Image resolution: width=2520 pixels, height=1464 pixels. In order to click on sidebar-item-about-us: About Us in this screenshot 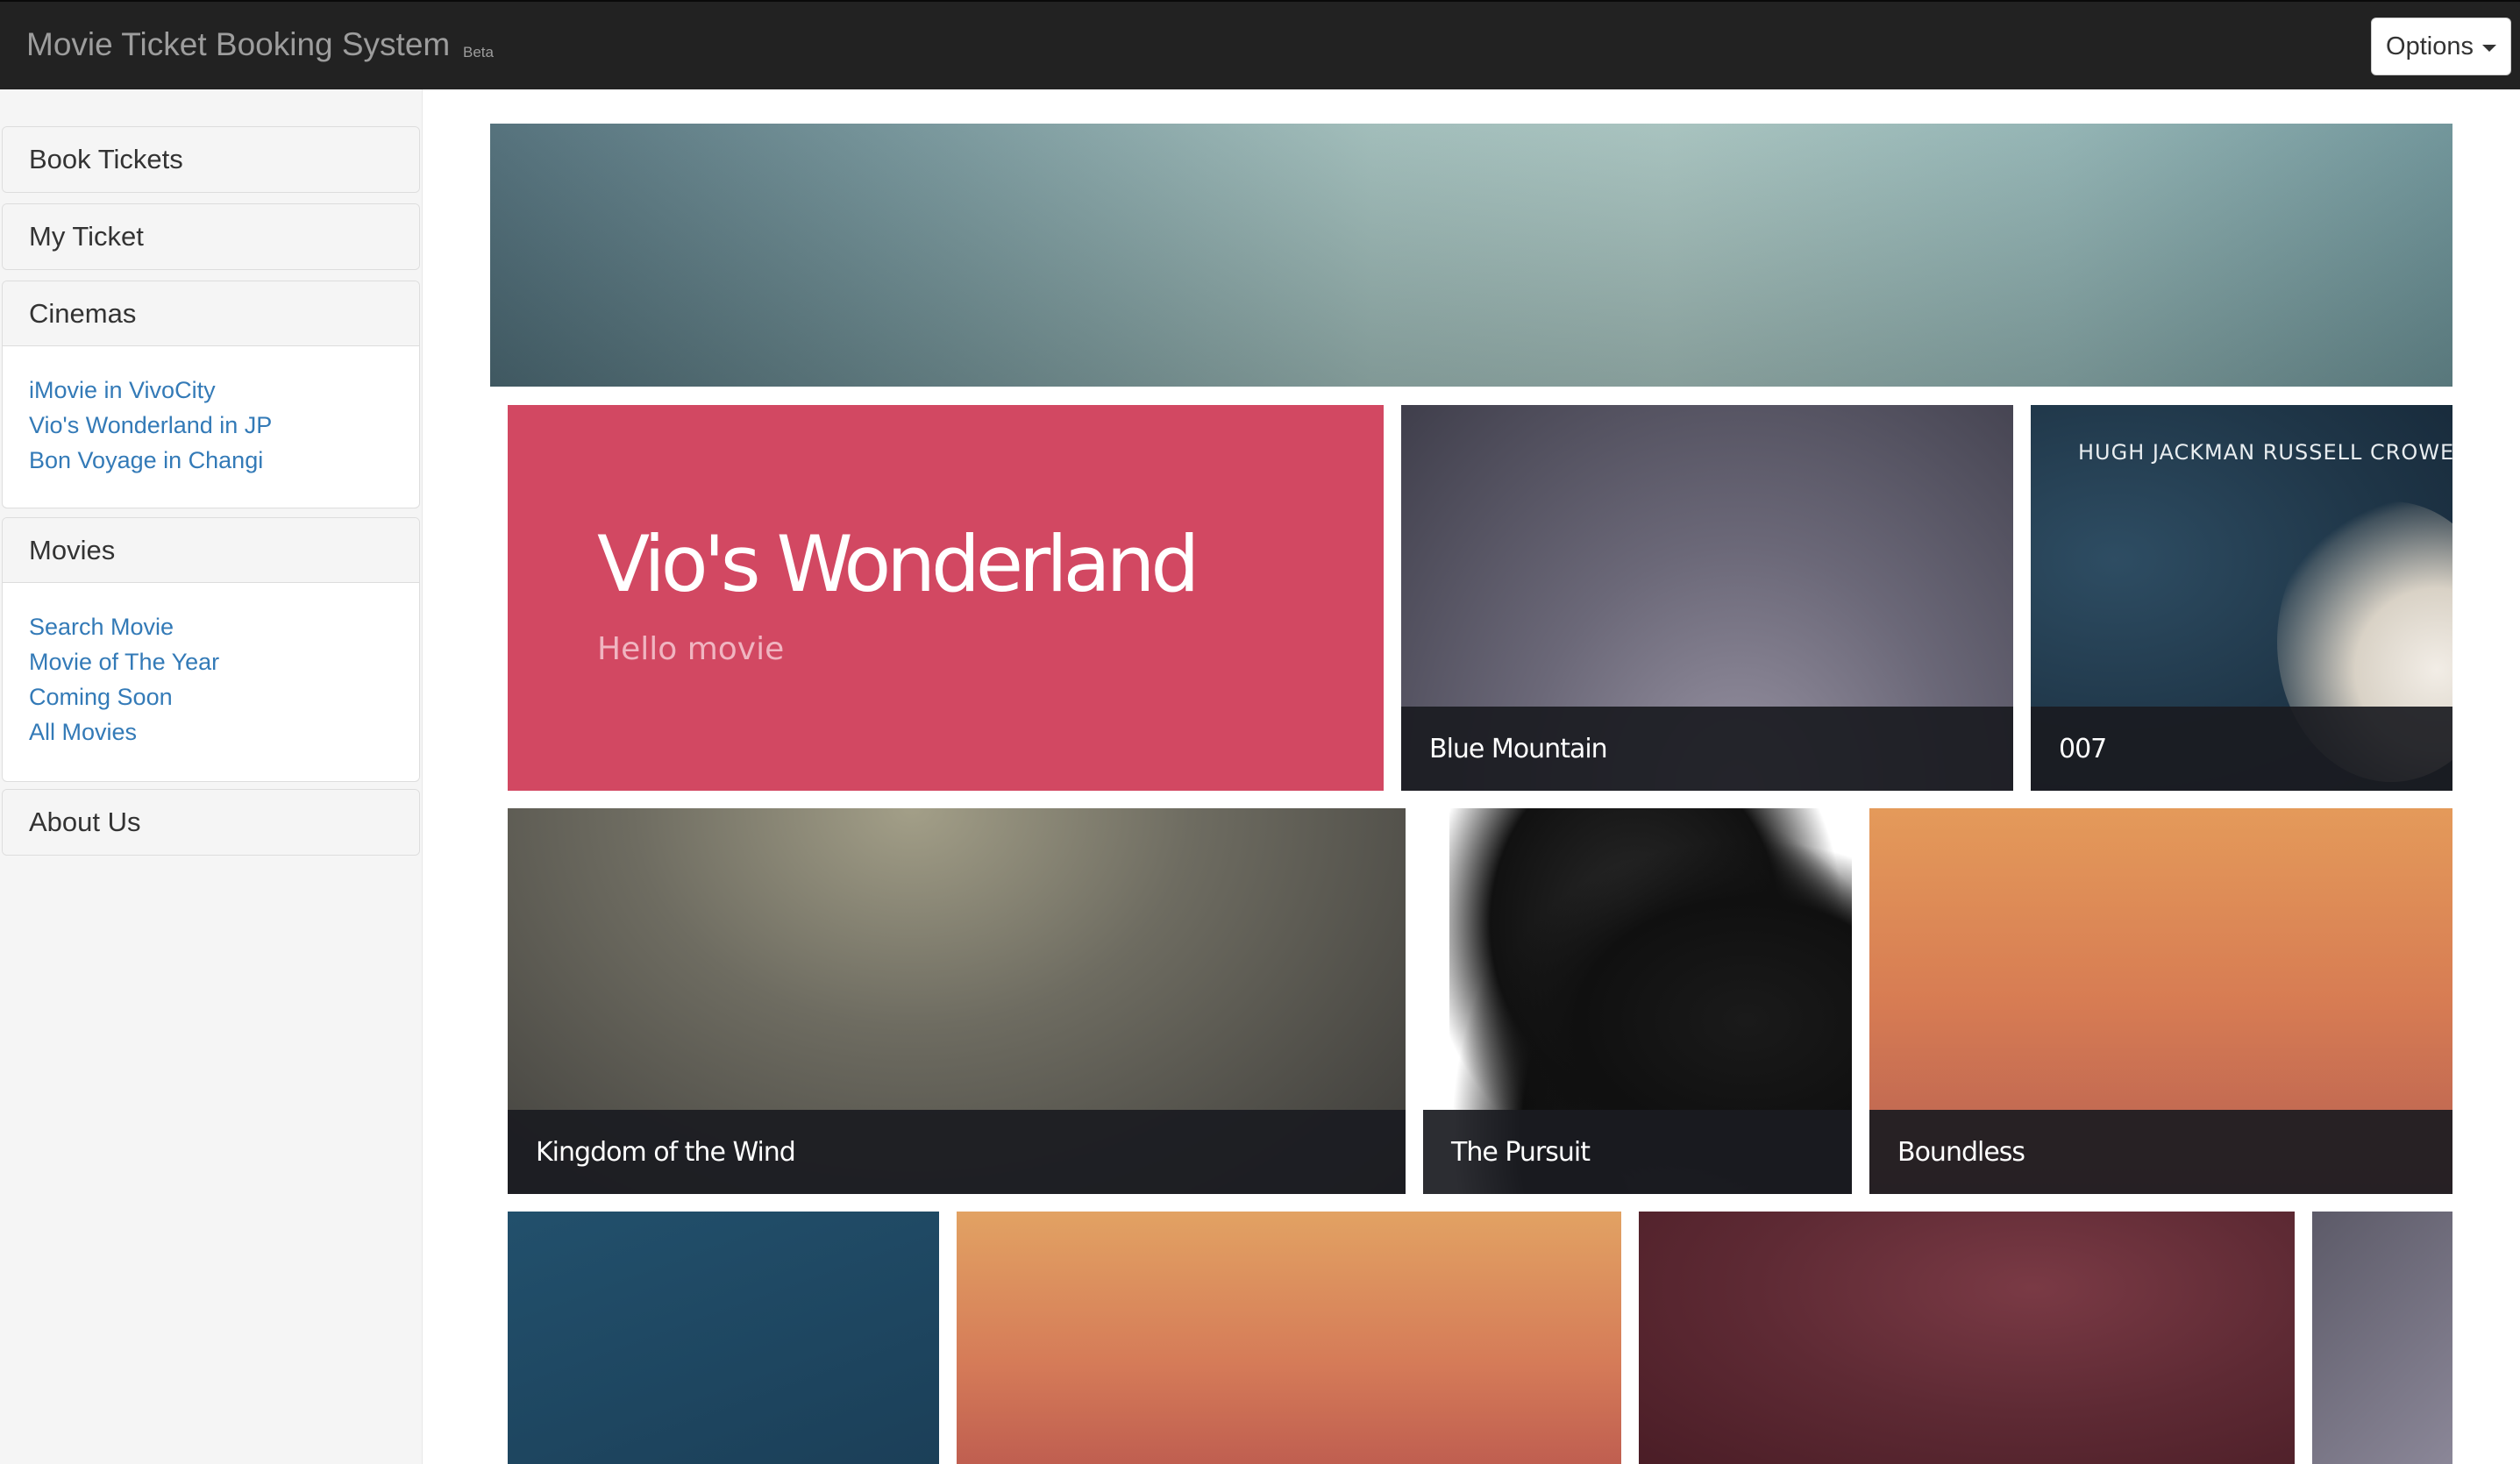, I will do `click(211, 822)`.